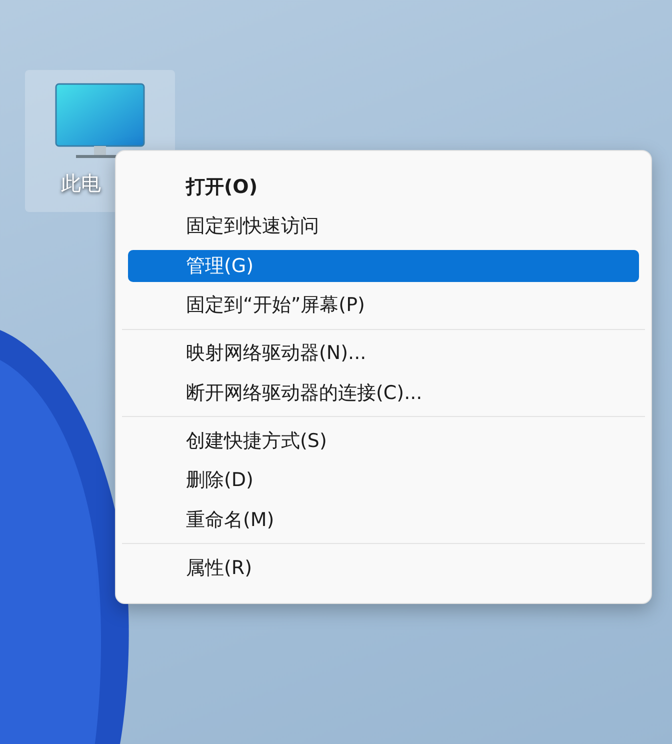  Describe the element at coordinates (383, 520) in the screenshot. I see `menu-item: 重命名(M)` at that location.